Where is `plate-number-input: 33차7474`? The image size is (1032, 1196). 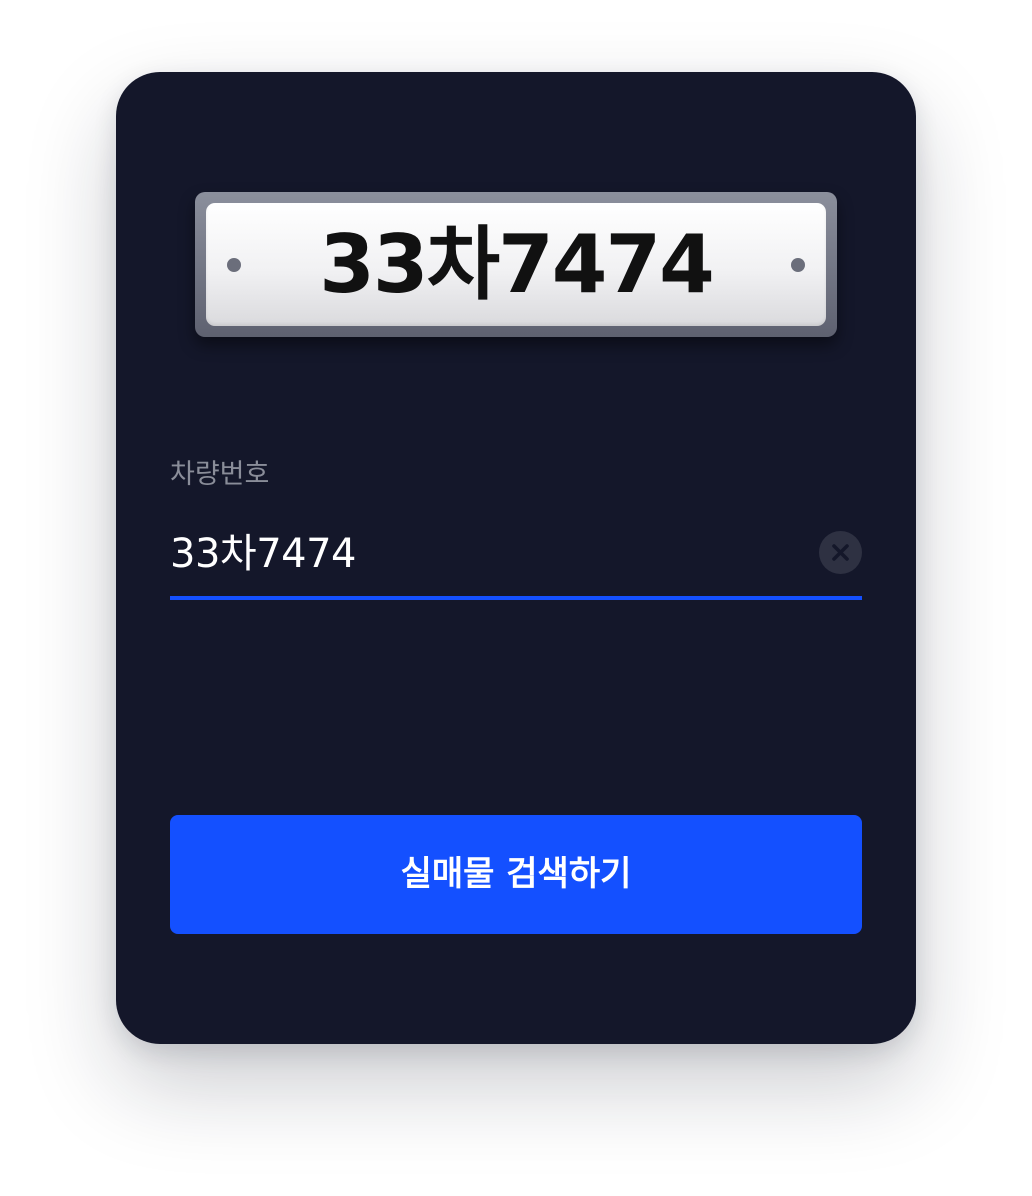
plate-number-input: 33차7474 is located at coordinates (516, 562).